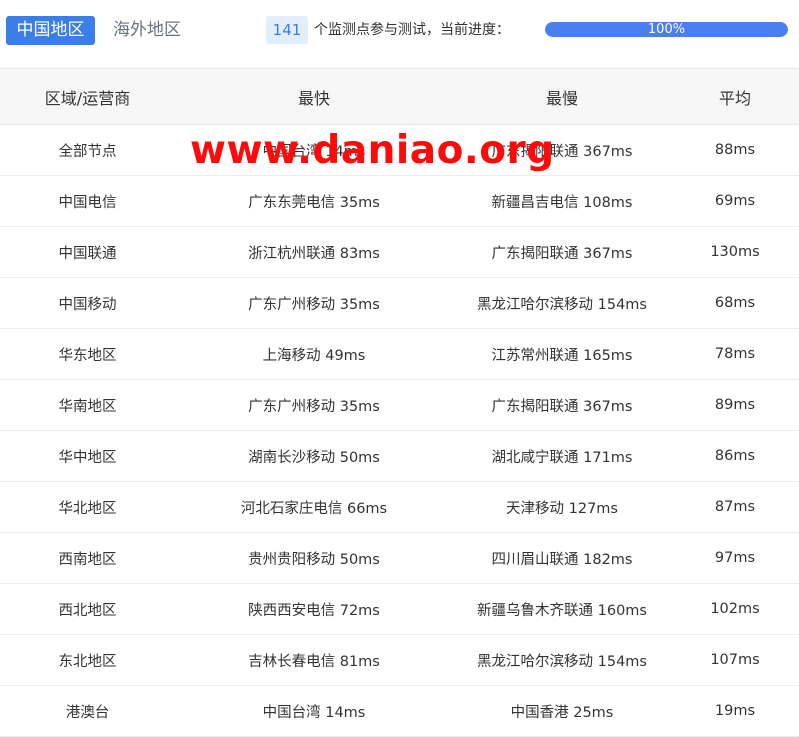 This screenshot has width=799, height=737. I want to click on table-row: 中国电信 广东东莞电信 35ms 新疆昌吉电信 108ms 69ms, so click(399, 201).